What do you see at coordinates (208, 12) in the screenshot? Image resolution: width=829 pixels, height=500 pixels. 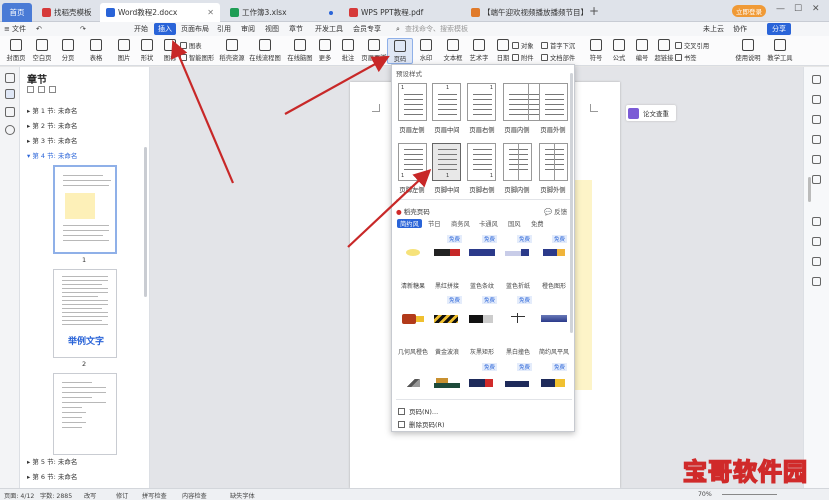 I see `close-icon: ✕` at bounding box center [208, 12].